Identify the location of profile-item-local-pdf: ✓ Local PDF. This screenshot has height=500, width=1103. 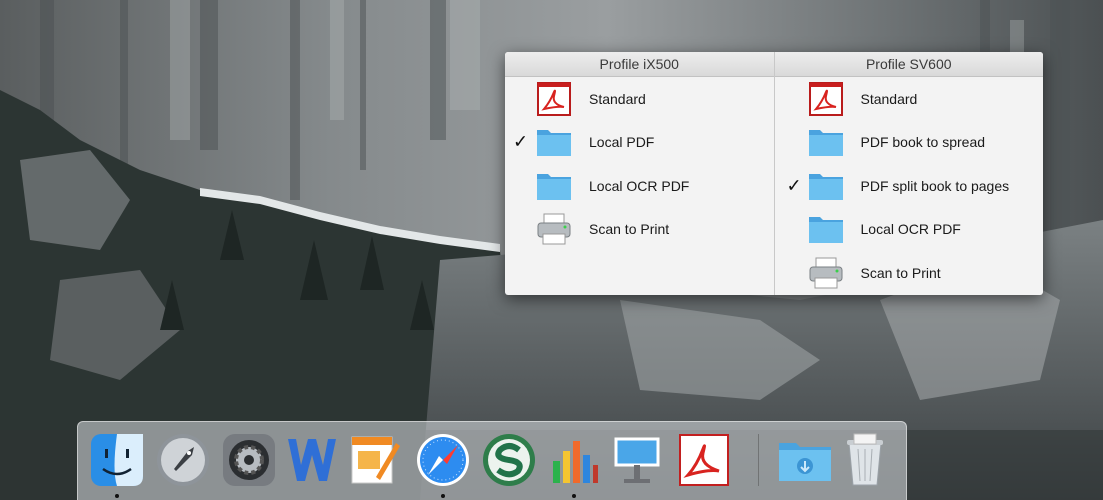
(639, 143).